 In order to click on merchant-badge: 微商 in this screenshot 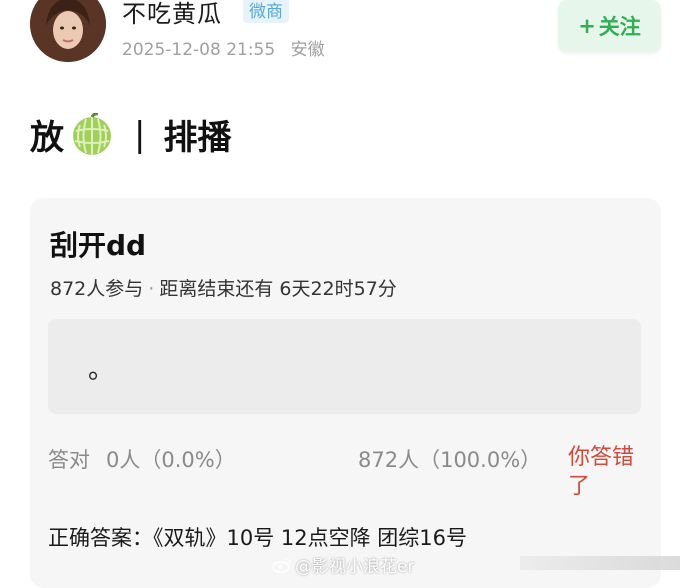, I will do `click(266, 11)`.